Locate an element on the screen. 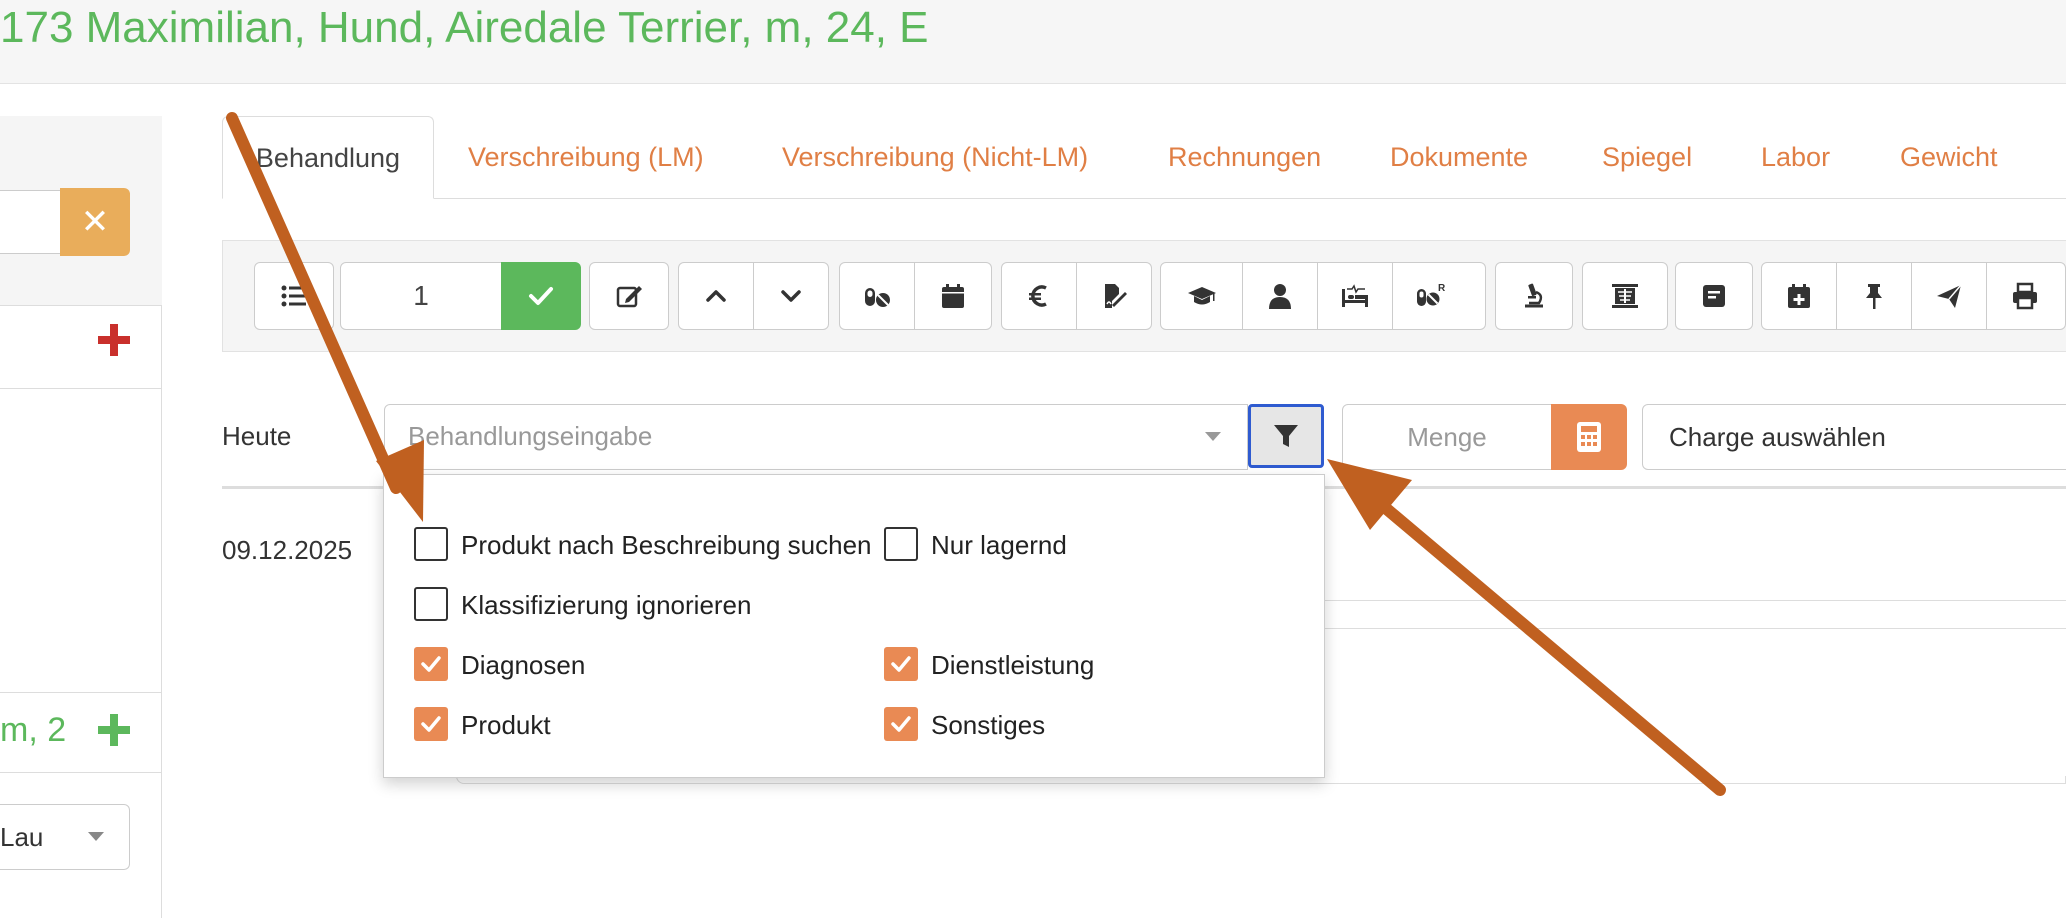 The width and height of the screenshot is (2066, 918). left-patient-snippet: m, 2 is located at coordinates (35, 730).